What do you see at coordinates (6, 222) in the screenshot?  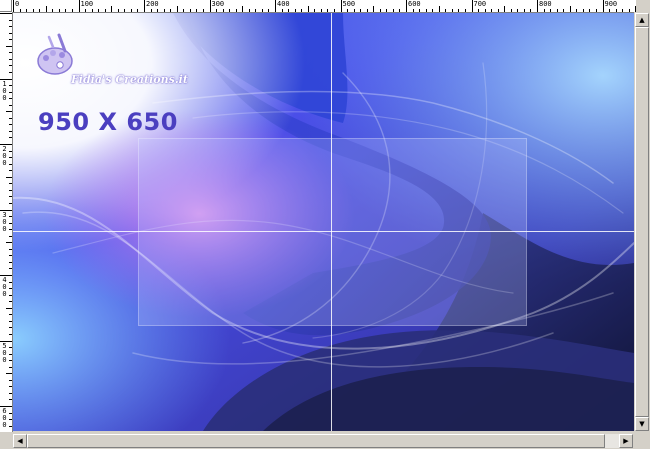 I see `ruler-vertical: 1 0 0 2 0 0 3 0 0 4 0 0 5 0 0 6 0 0` at bounding box center [6, 222].